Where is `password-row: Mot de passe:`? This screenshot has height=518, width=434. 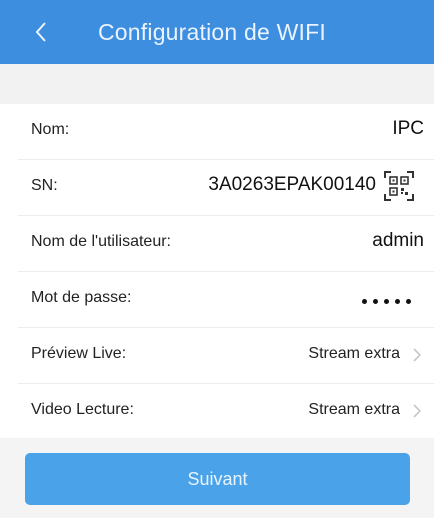 password-row: Mot de passe: is located at coordinates (217, 299).